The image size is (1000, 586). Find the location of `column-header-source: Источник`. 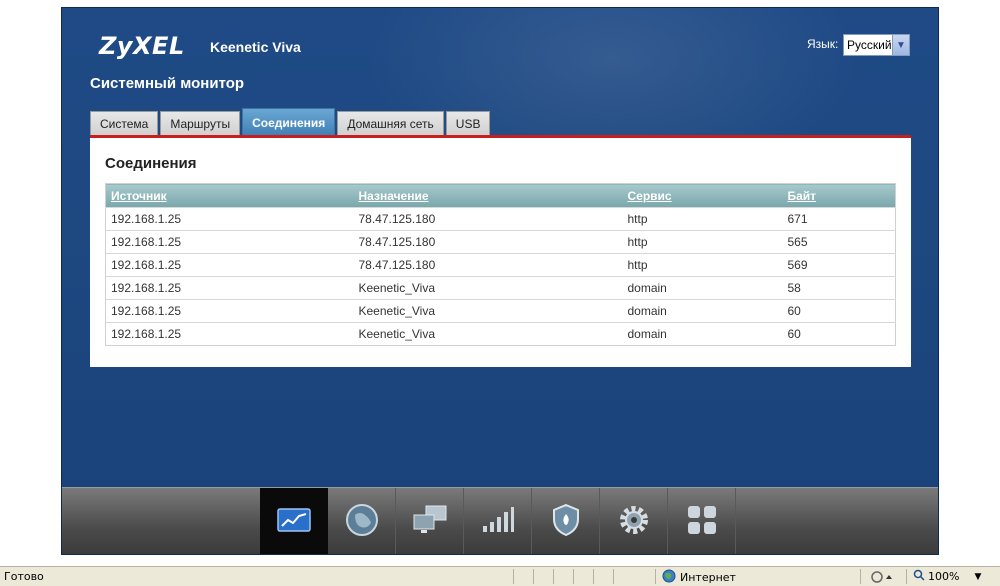

column-header-source: Источник is located at coordinates (229, 195).